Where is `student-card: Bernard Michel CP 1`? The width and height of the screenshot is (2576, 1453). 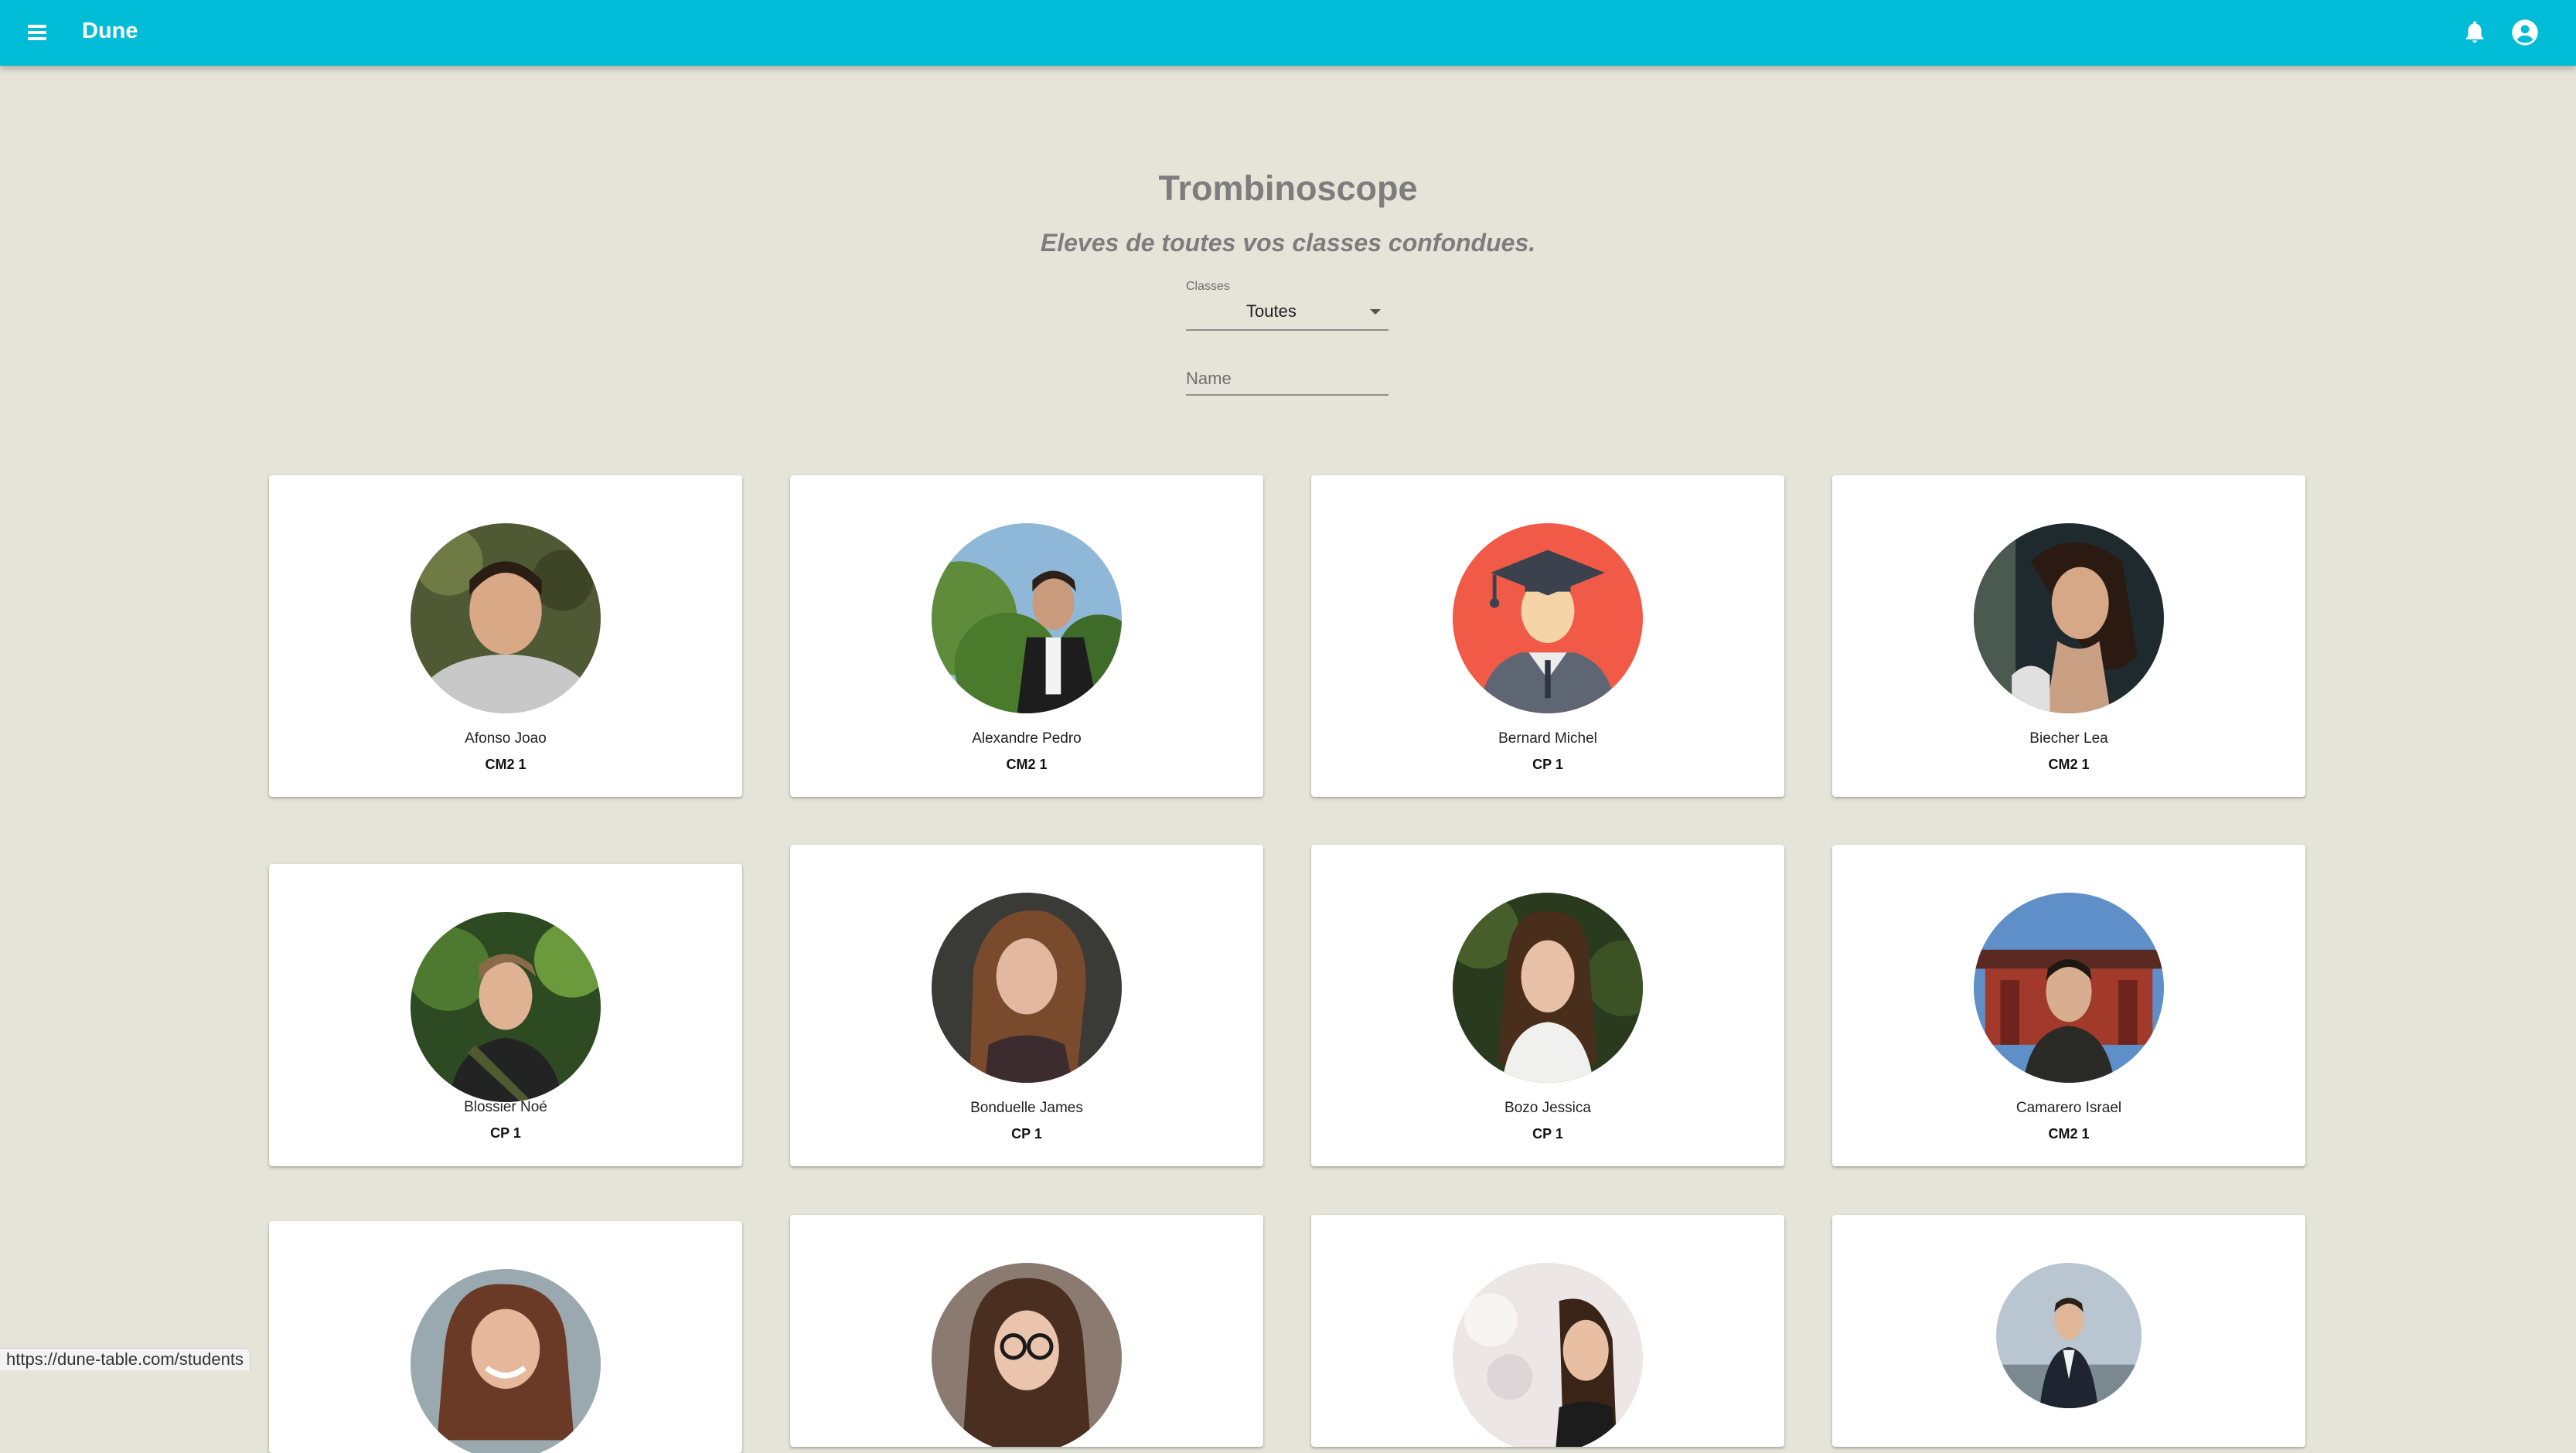
student-card: Bernard Michel CP 1 is located at coordinates (1547, 636).